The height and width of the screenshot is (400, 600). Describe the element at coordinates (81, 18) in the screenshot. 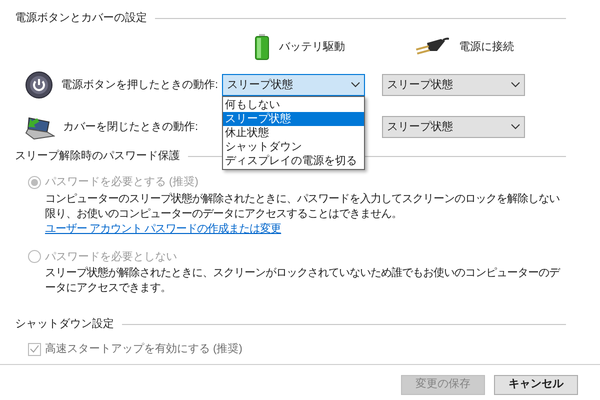

I see `section-title: 電源ボタンとカバーの設定` at that location.